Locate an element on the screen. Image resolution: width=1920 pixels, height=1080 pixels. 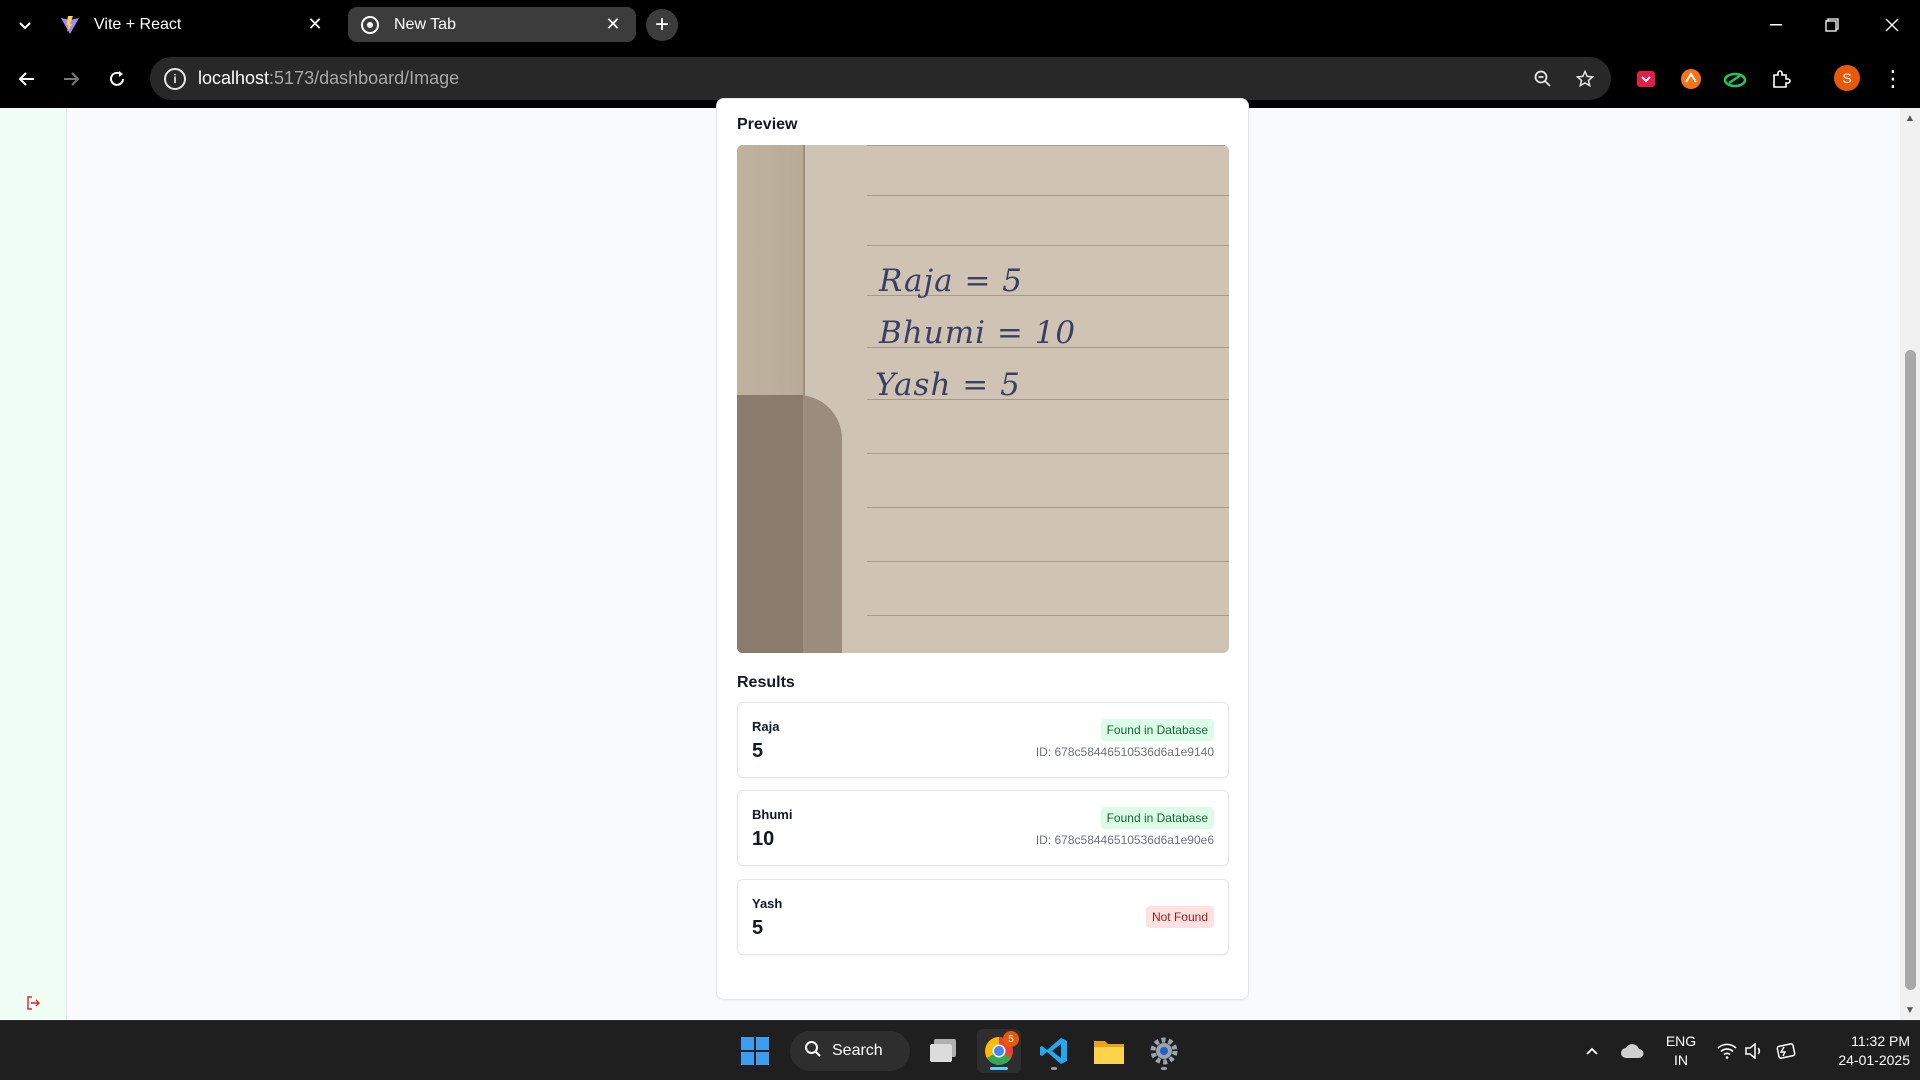
search-icon is located at coordinates (813, 1051).